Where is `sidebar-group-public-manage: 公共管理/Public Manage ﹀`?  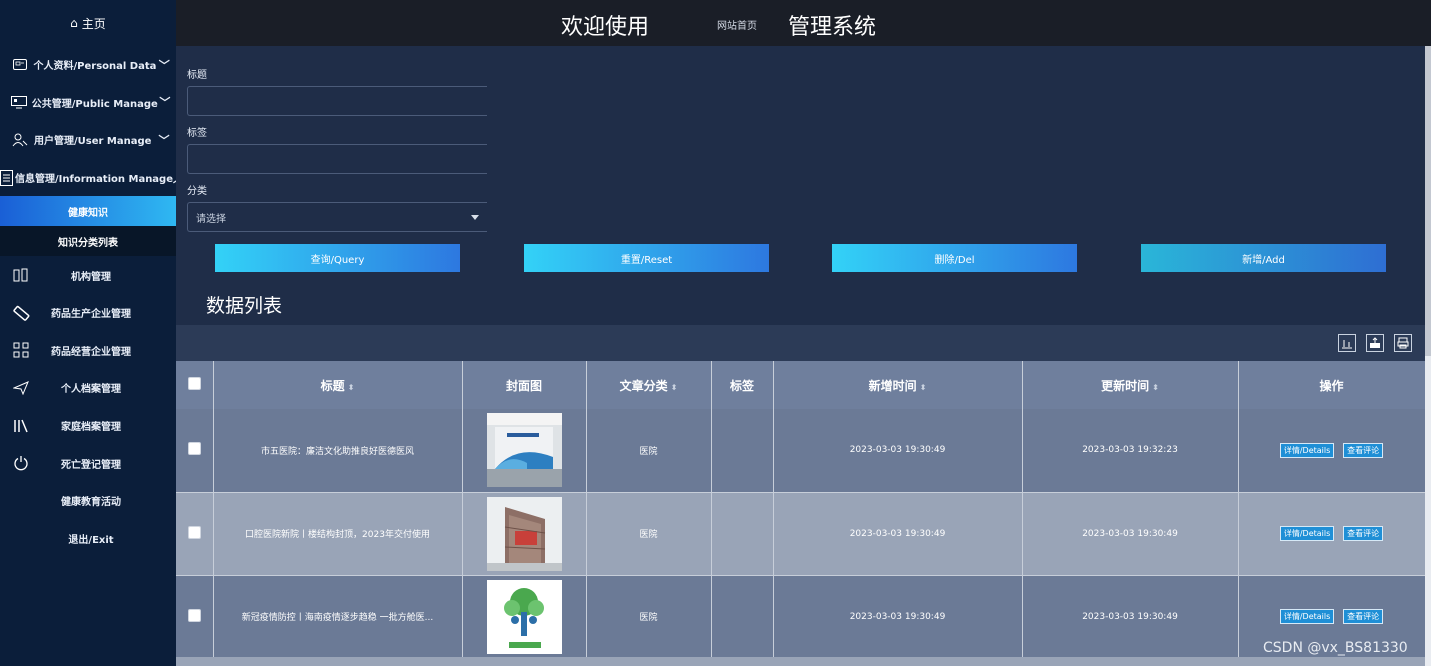
sidebar-group-public-manage: 公共管理/Public Manage ﹀ is located at coordinates (88, 103).